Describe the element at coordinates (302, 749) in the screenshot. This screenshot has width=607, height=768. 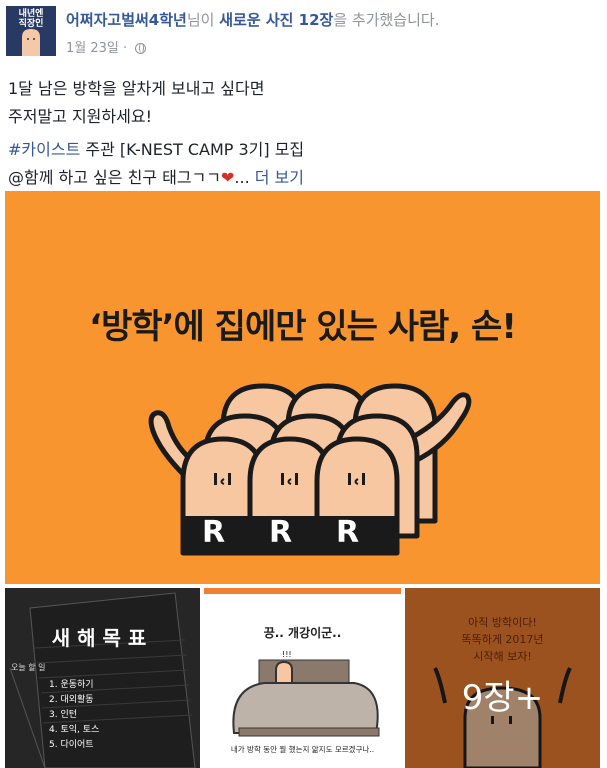
I see `thumb2-caption-bottom: 내가 방학 동안 뭘 했는지 앎지도 모르겠구나..` at that location.